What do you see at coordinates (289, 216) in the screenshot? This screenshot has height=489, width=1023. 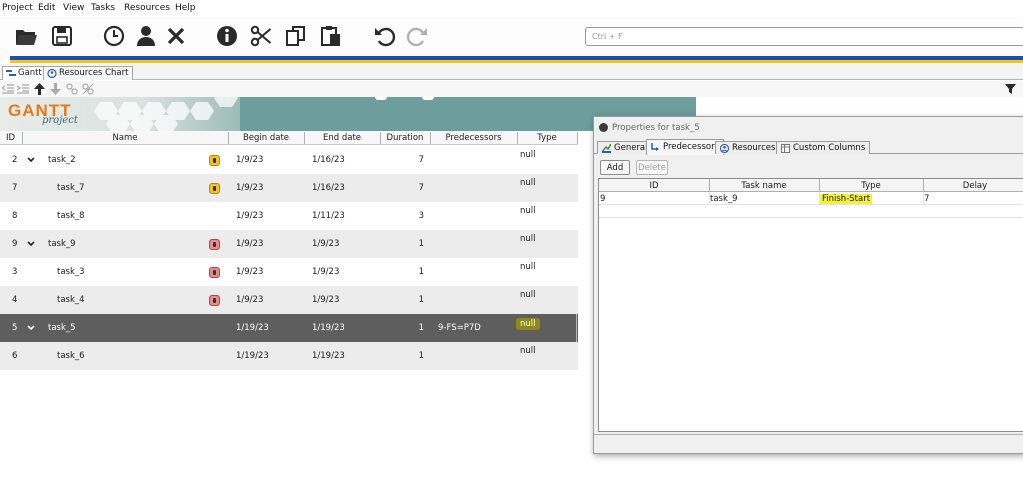 I see `table-row: 8 task_8 1/9/23 1/11/23 3 null` at bounding box center [289, 216].